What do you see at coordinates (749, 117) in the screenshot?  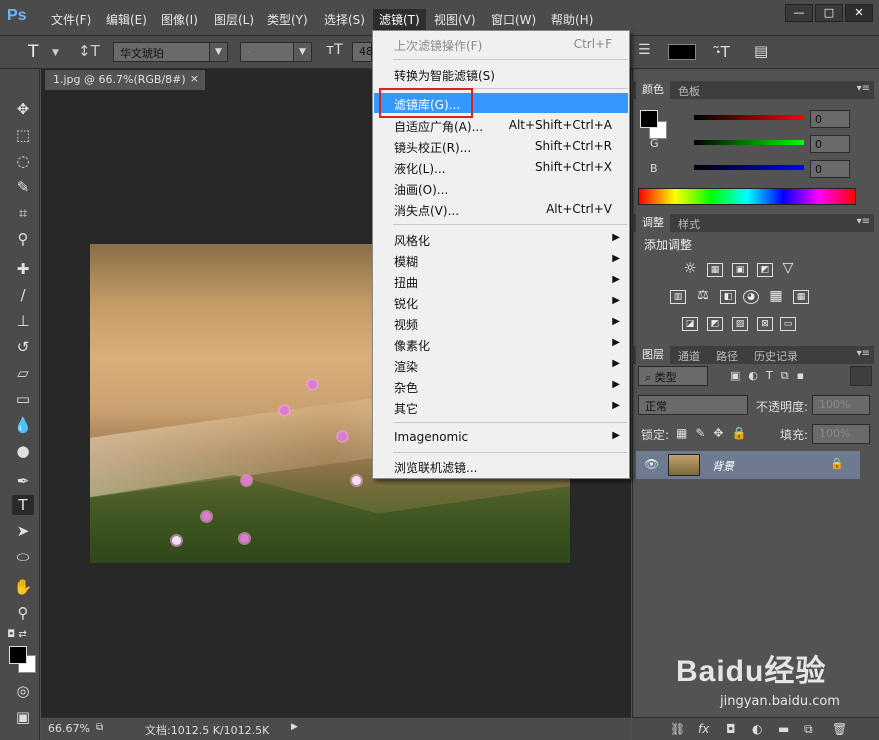 I see `red-slider` at bounding box center [749, 117].